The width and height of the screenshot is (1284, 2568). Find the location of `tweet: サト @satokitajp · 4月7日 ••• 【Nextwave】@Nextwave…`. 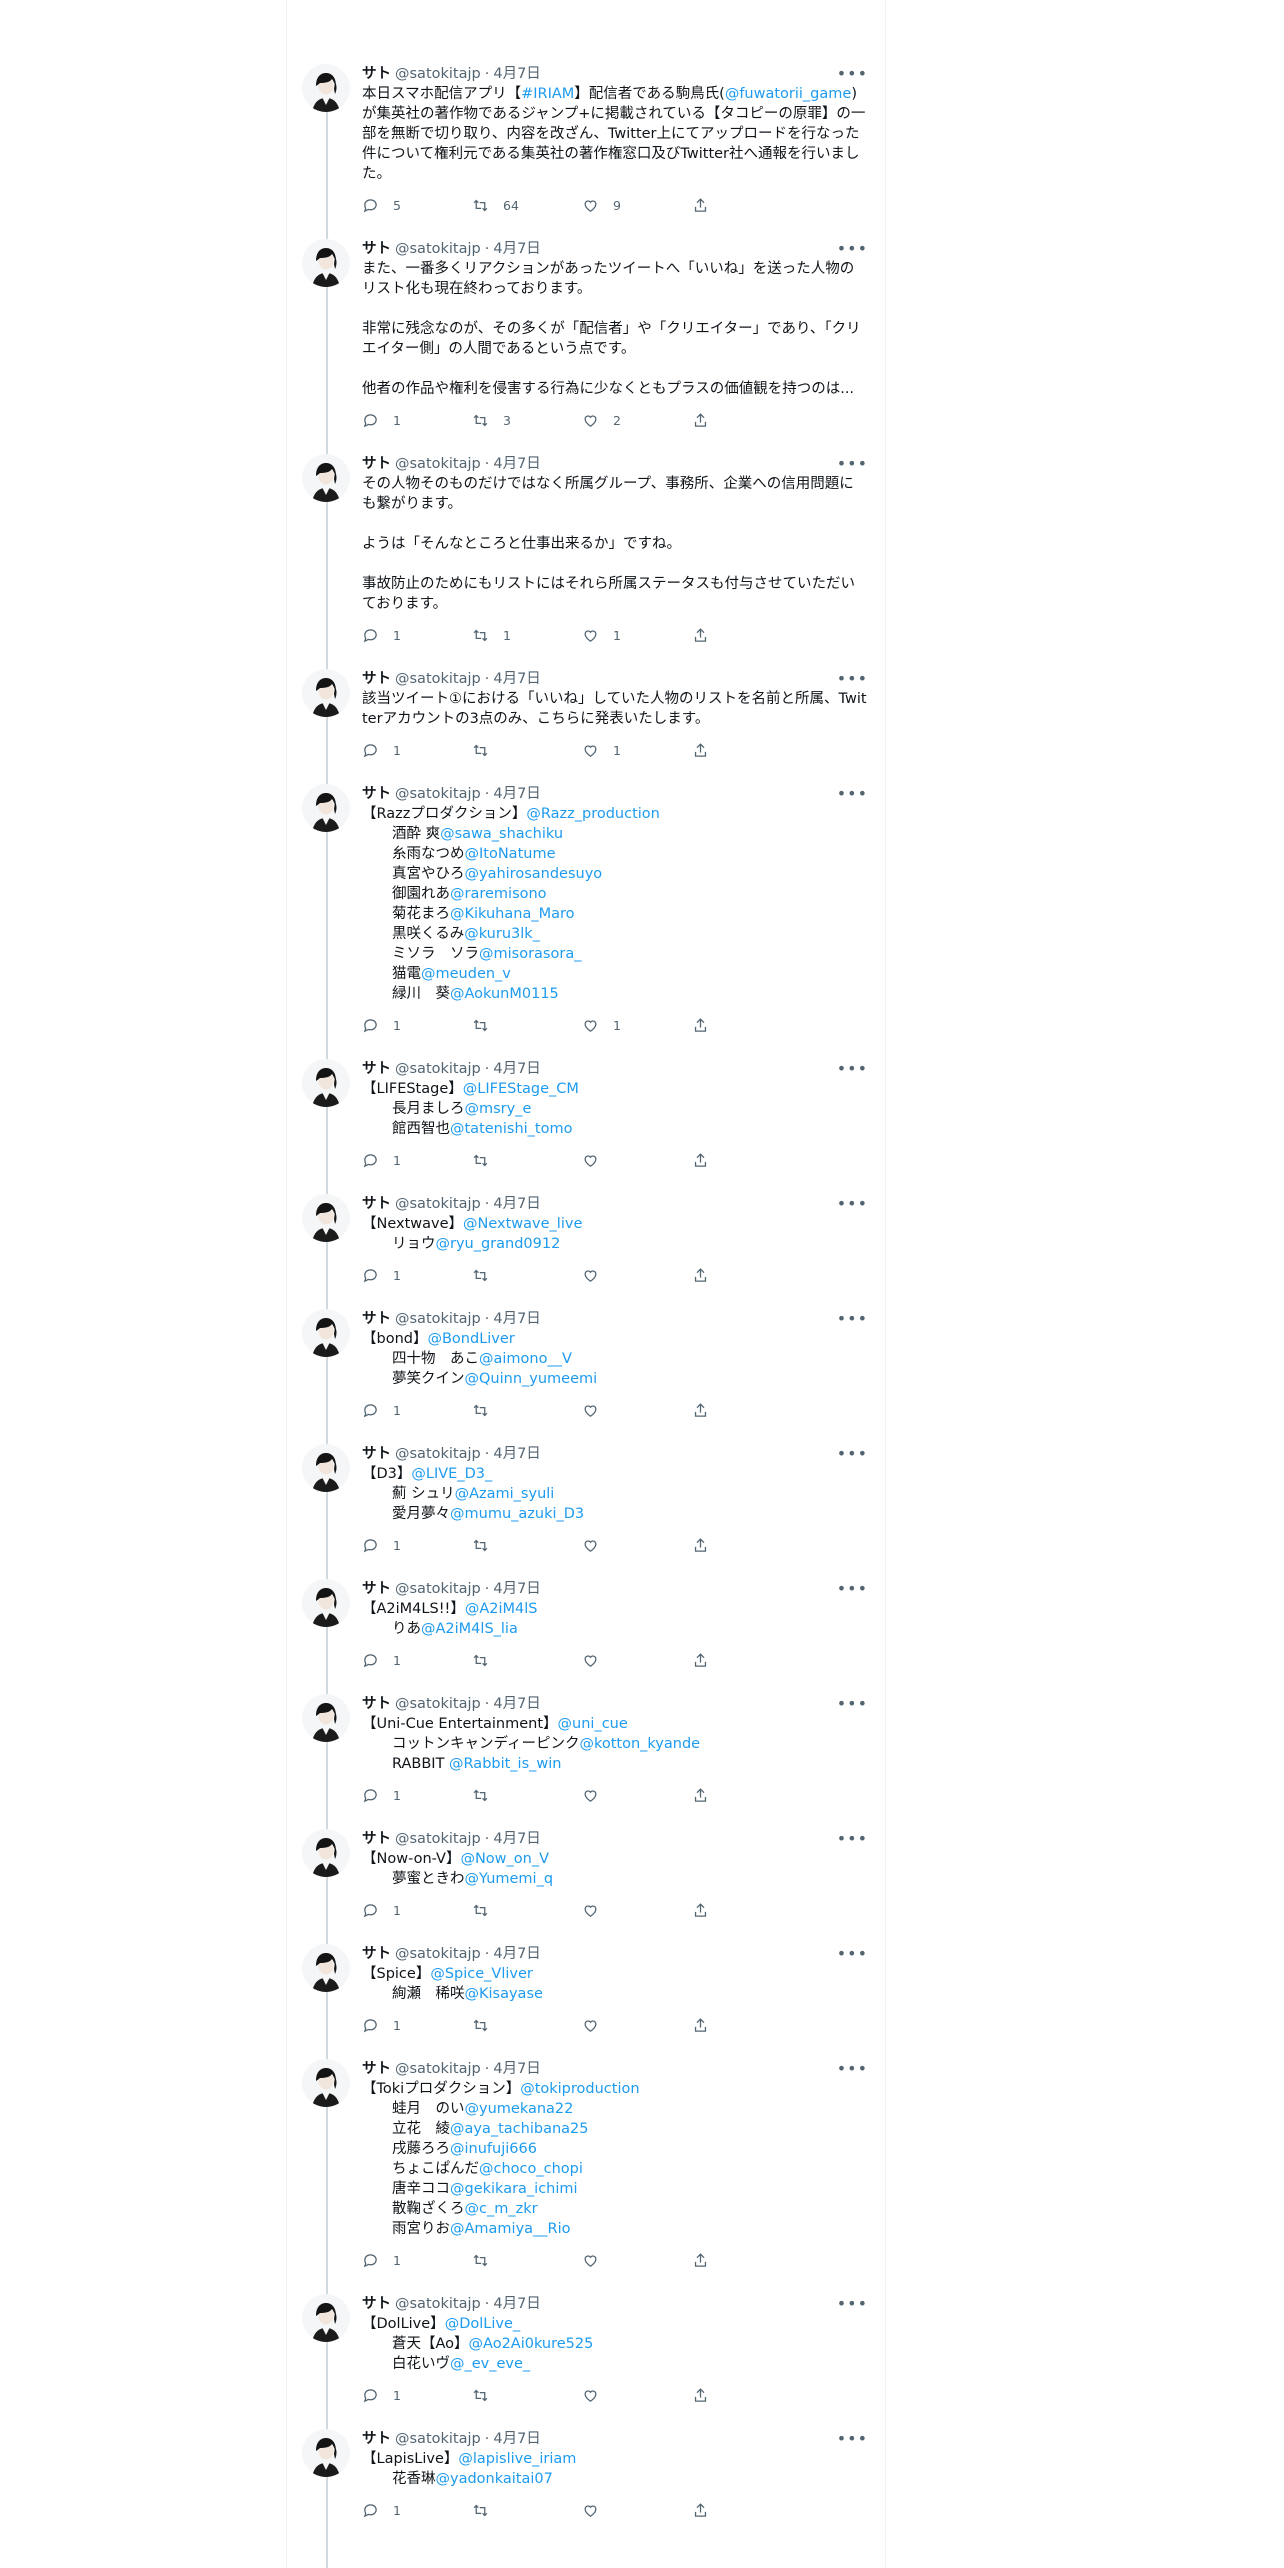

tweet: サト @satokitajp · 4月7日 ••• 【Nextwave】@Nextwave… is located at coordinates (585, 1239).